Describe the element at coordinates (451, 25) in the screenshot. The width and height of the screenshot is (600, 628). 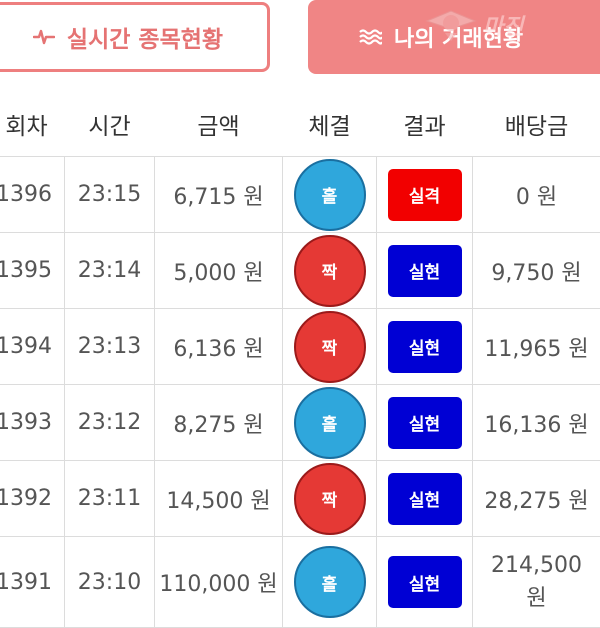
I see `badge-emblem-icon` at that location.